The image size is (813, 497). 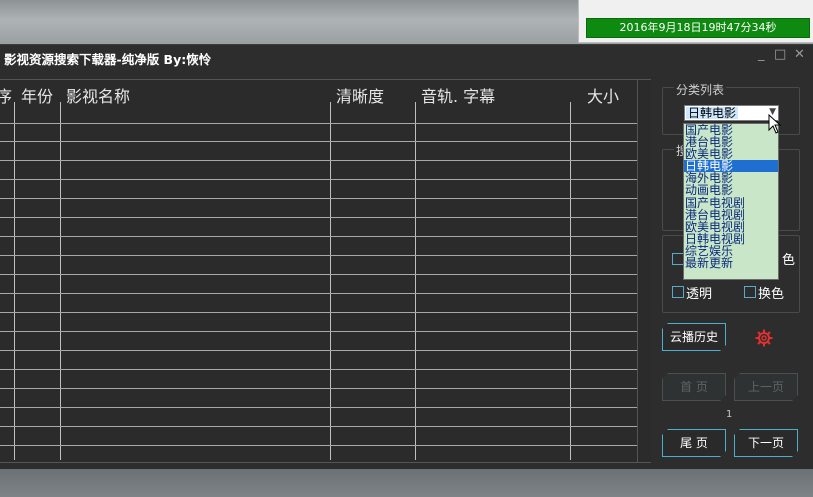 I want to click on column-header-audio-subtitle: 音轨. 字幕, so click(x=458, y=95).